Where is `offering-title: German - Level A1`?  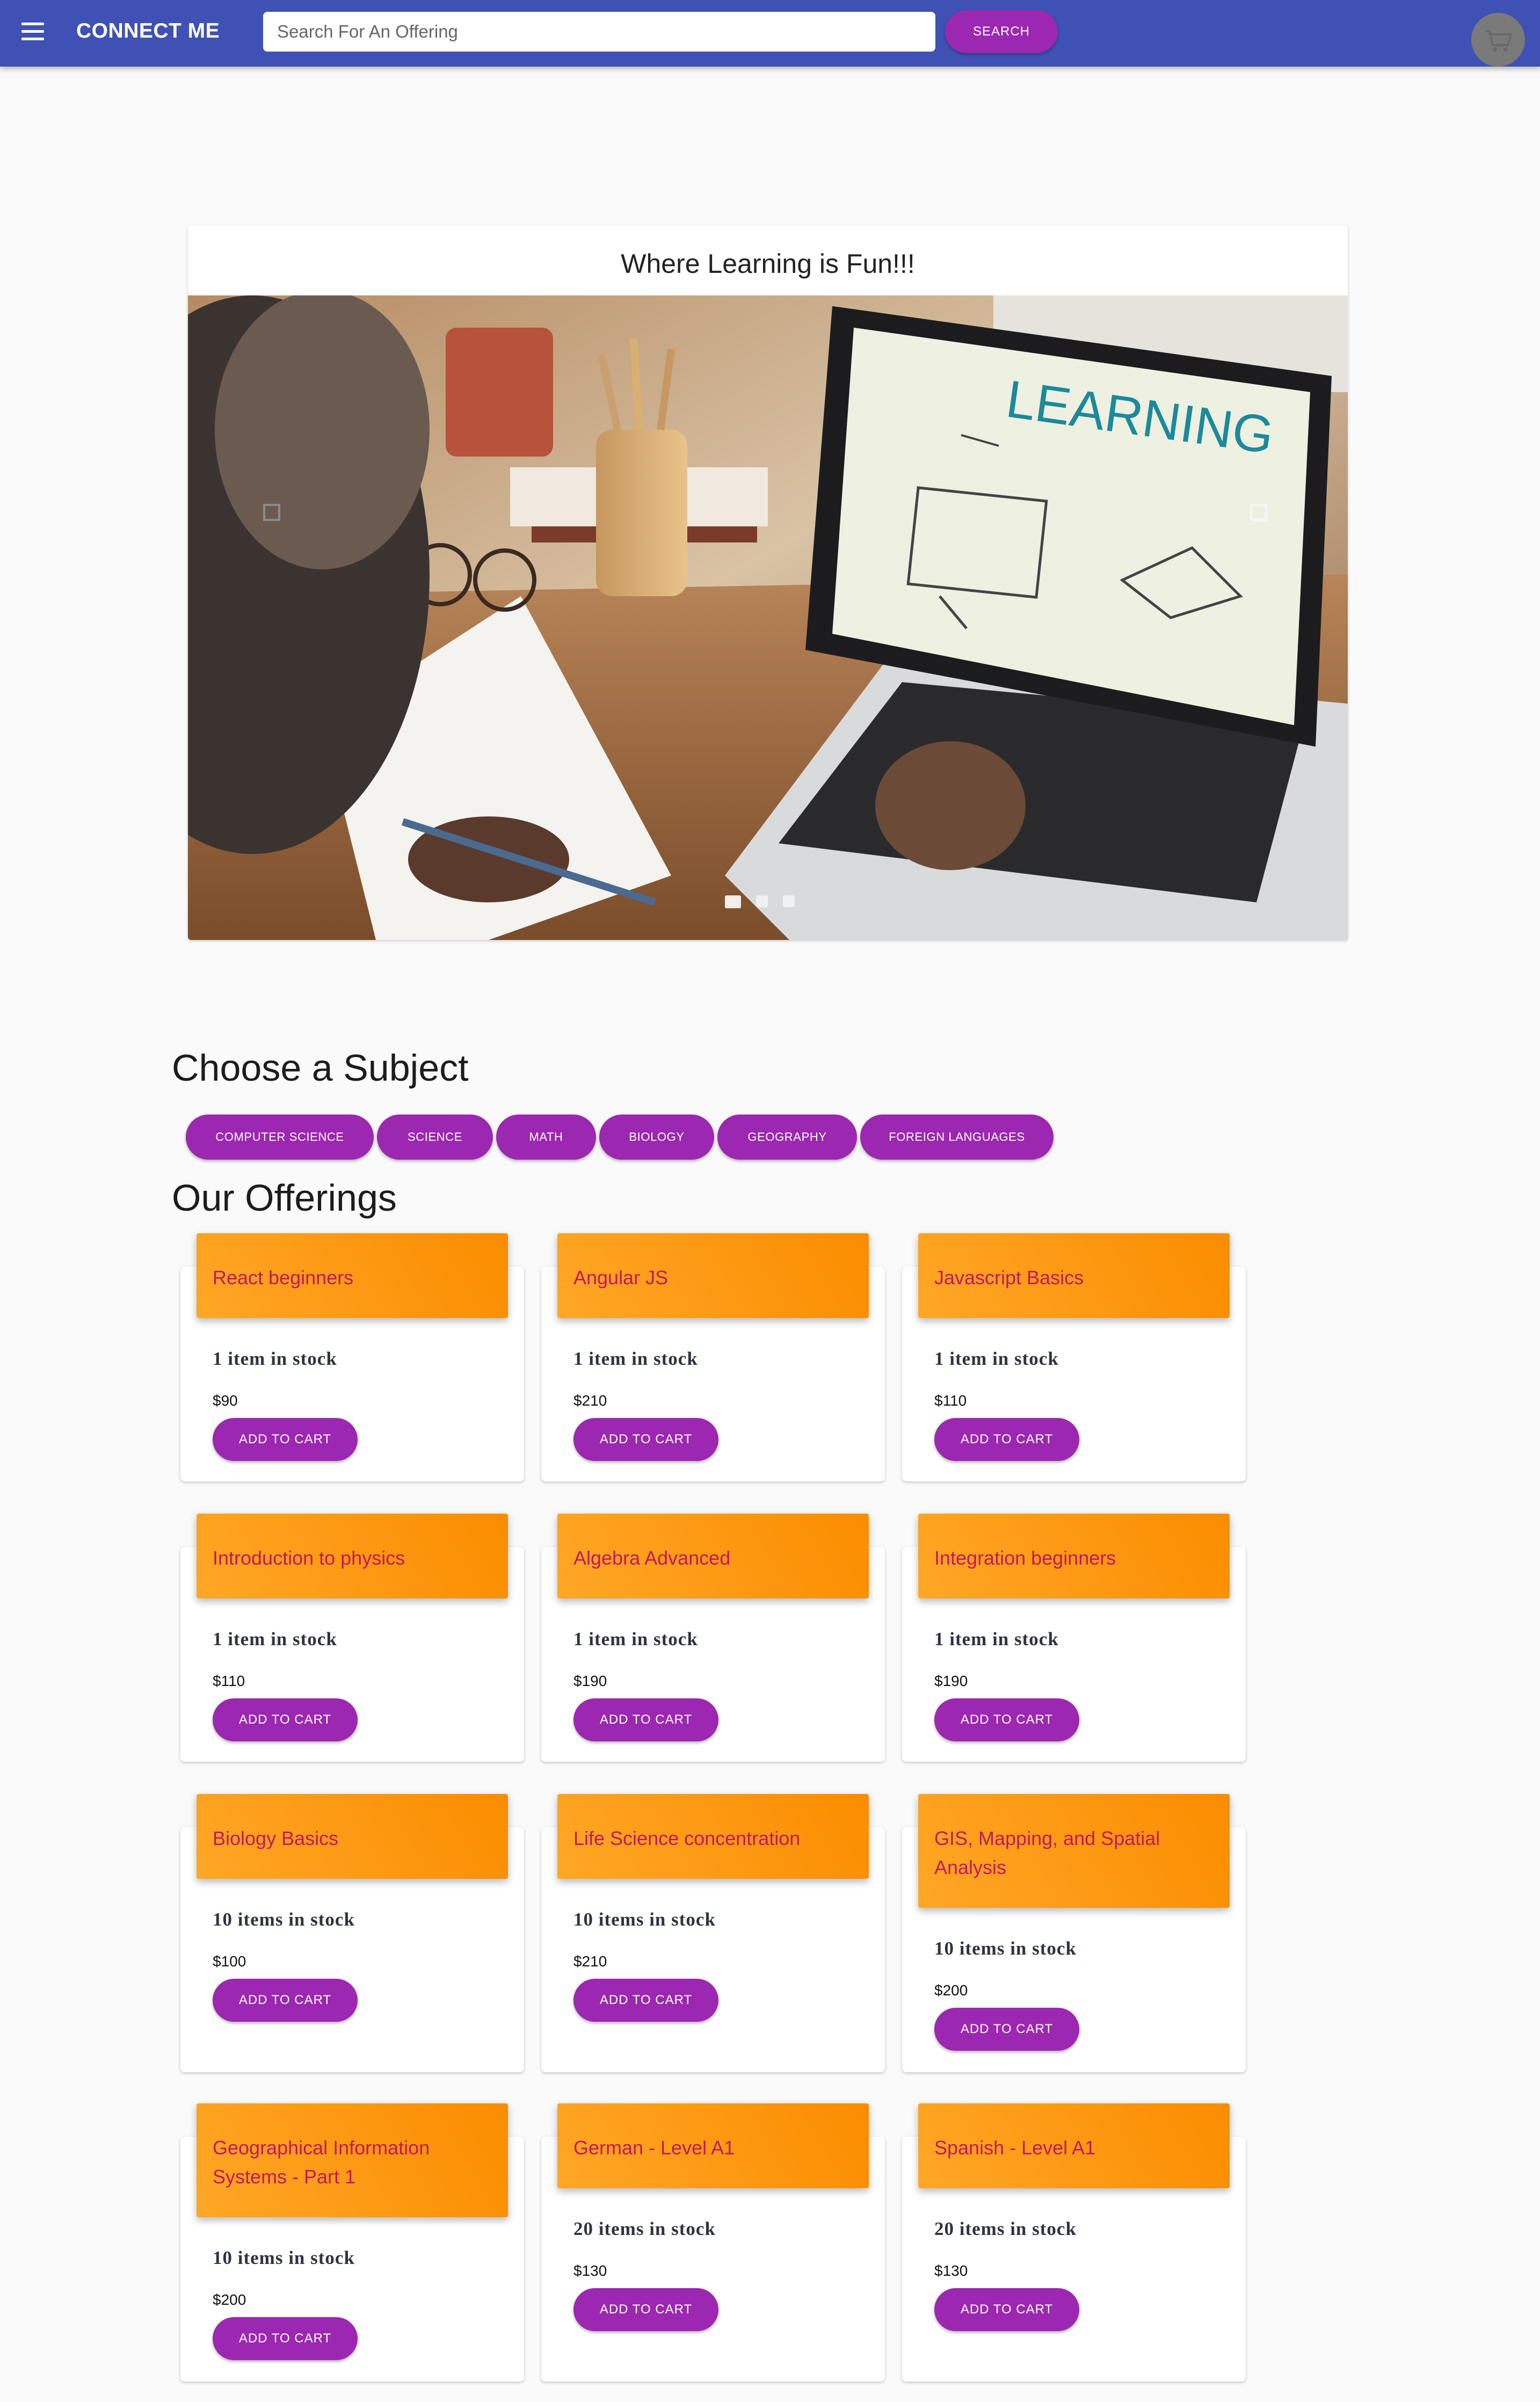 offering-title: German - Level A1 is located at coordinates (713, 2145).